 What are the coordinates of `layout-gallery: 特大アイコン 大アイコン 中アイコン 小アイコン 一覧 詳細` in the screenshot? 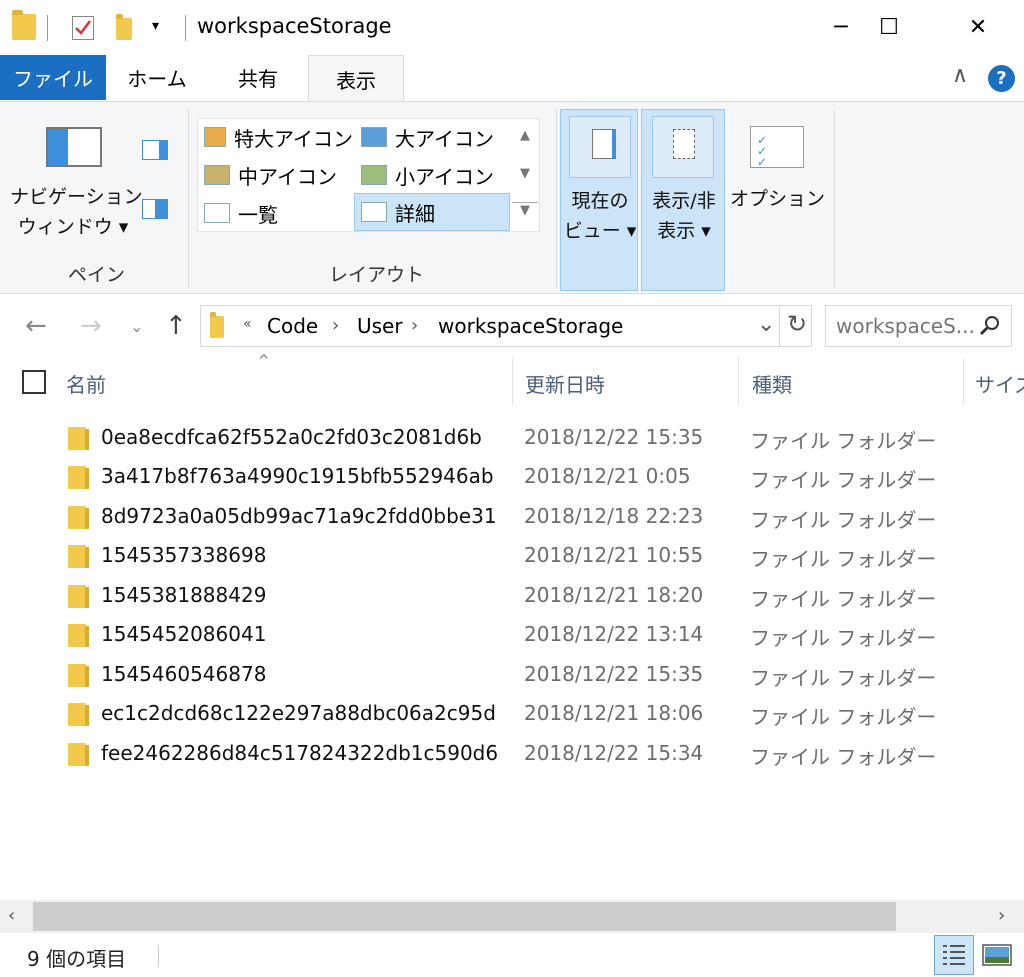 It's located at (368, 175).